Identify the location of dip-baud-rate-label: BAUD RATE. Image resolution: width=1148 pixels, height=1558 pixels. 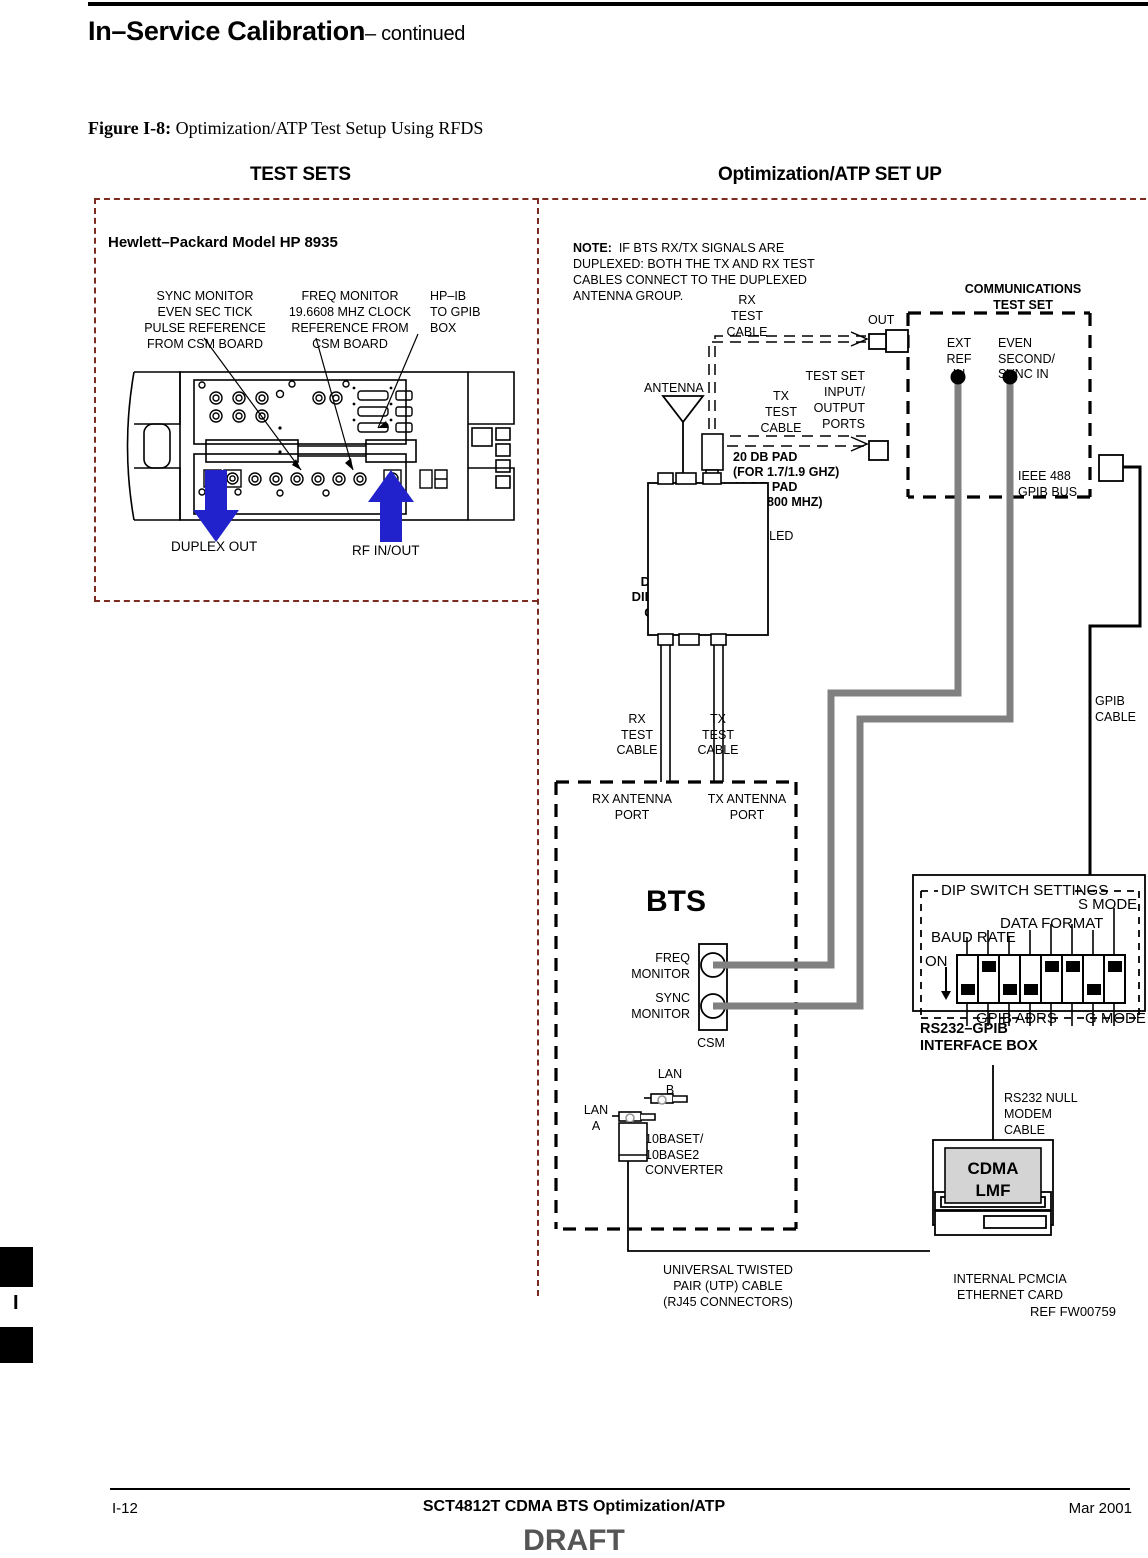
(973, 937).